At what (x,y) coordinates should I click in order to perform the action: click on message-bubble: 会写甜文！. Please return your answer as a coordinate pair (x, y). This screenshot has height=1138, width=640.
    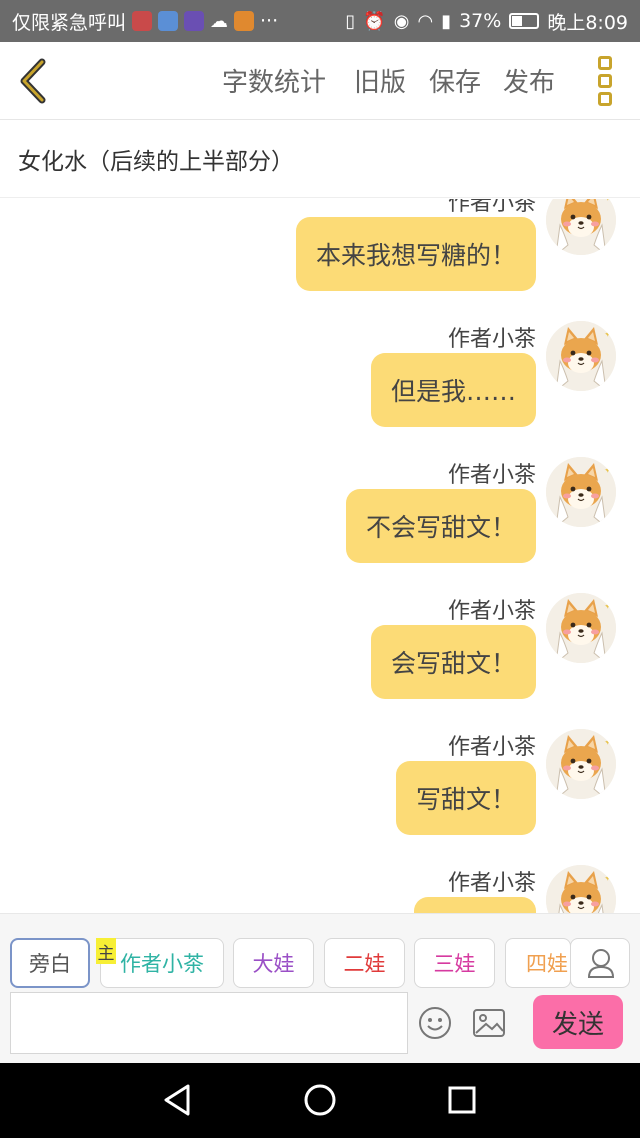
    Looking at the image, I should click on (453, 662).